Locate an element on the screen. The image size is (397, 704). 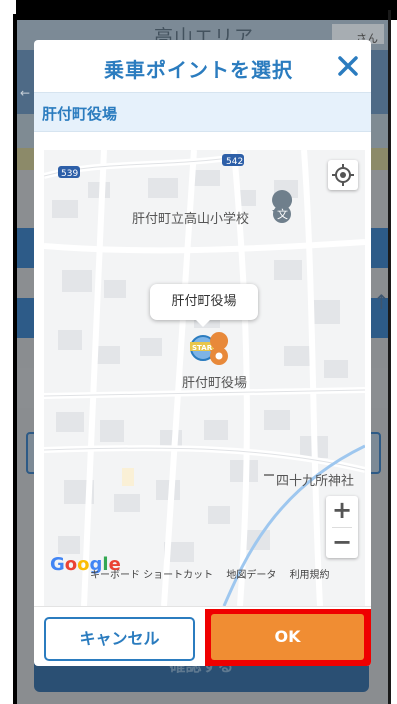
selected-location-bar: 肝付町役場 is located at coordinates (202, 112).